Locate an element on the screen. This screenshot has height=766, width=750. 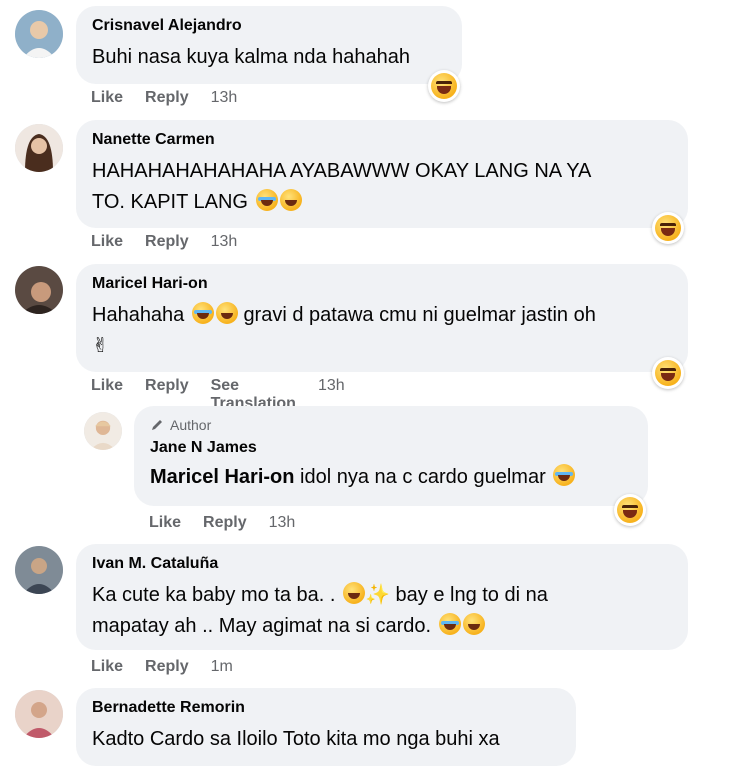
commenter-name: Jane N James is located at coordinates (391, 448).